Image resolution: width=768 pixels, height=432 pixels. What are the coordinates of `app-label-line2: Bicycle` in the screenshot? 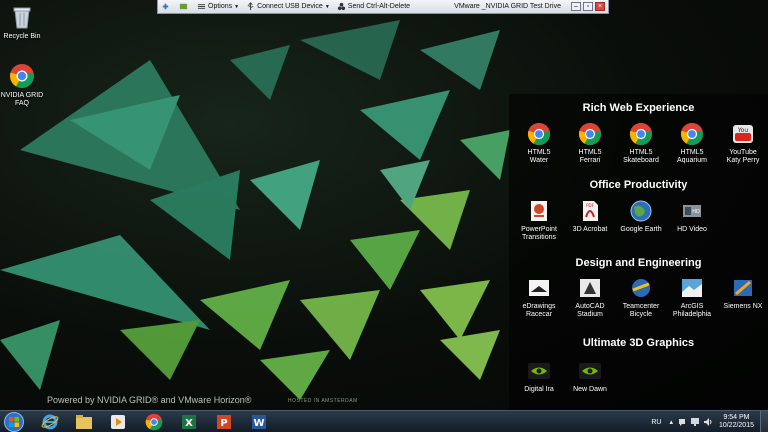 It's located at (641, 314).